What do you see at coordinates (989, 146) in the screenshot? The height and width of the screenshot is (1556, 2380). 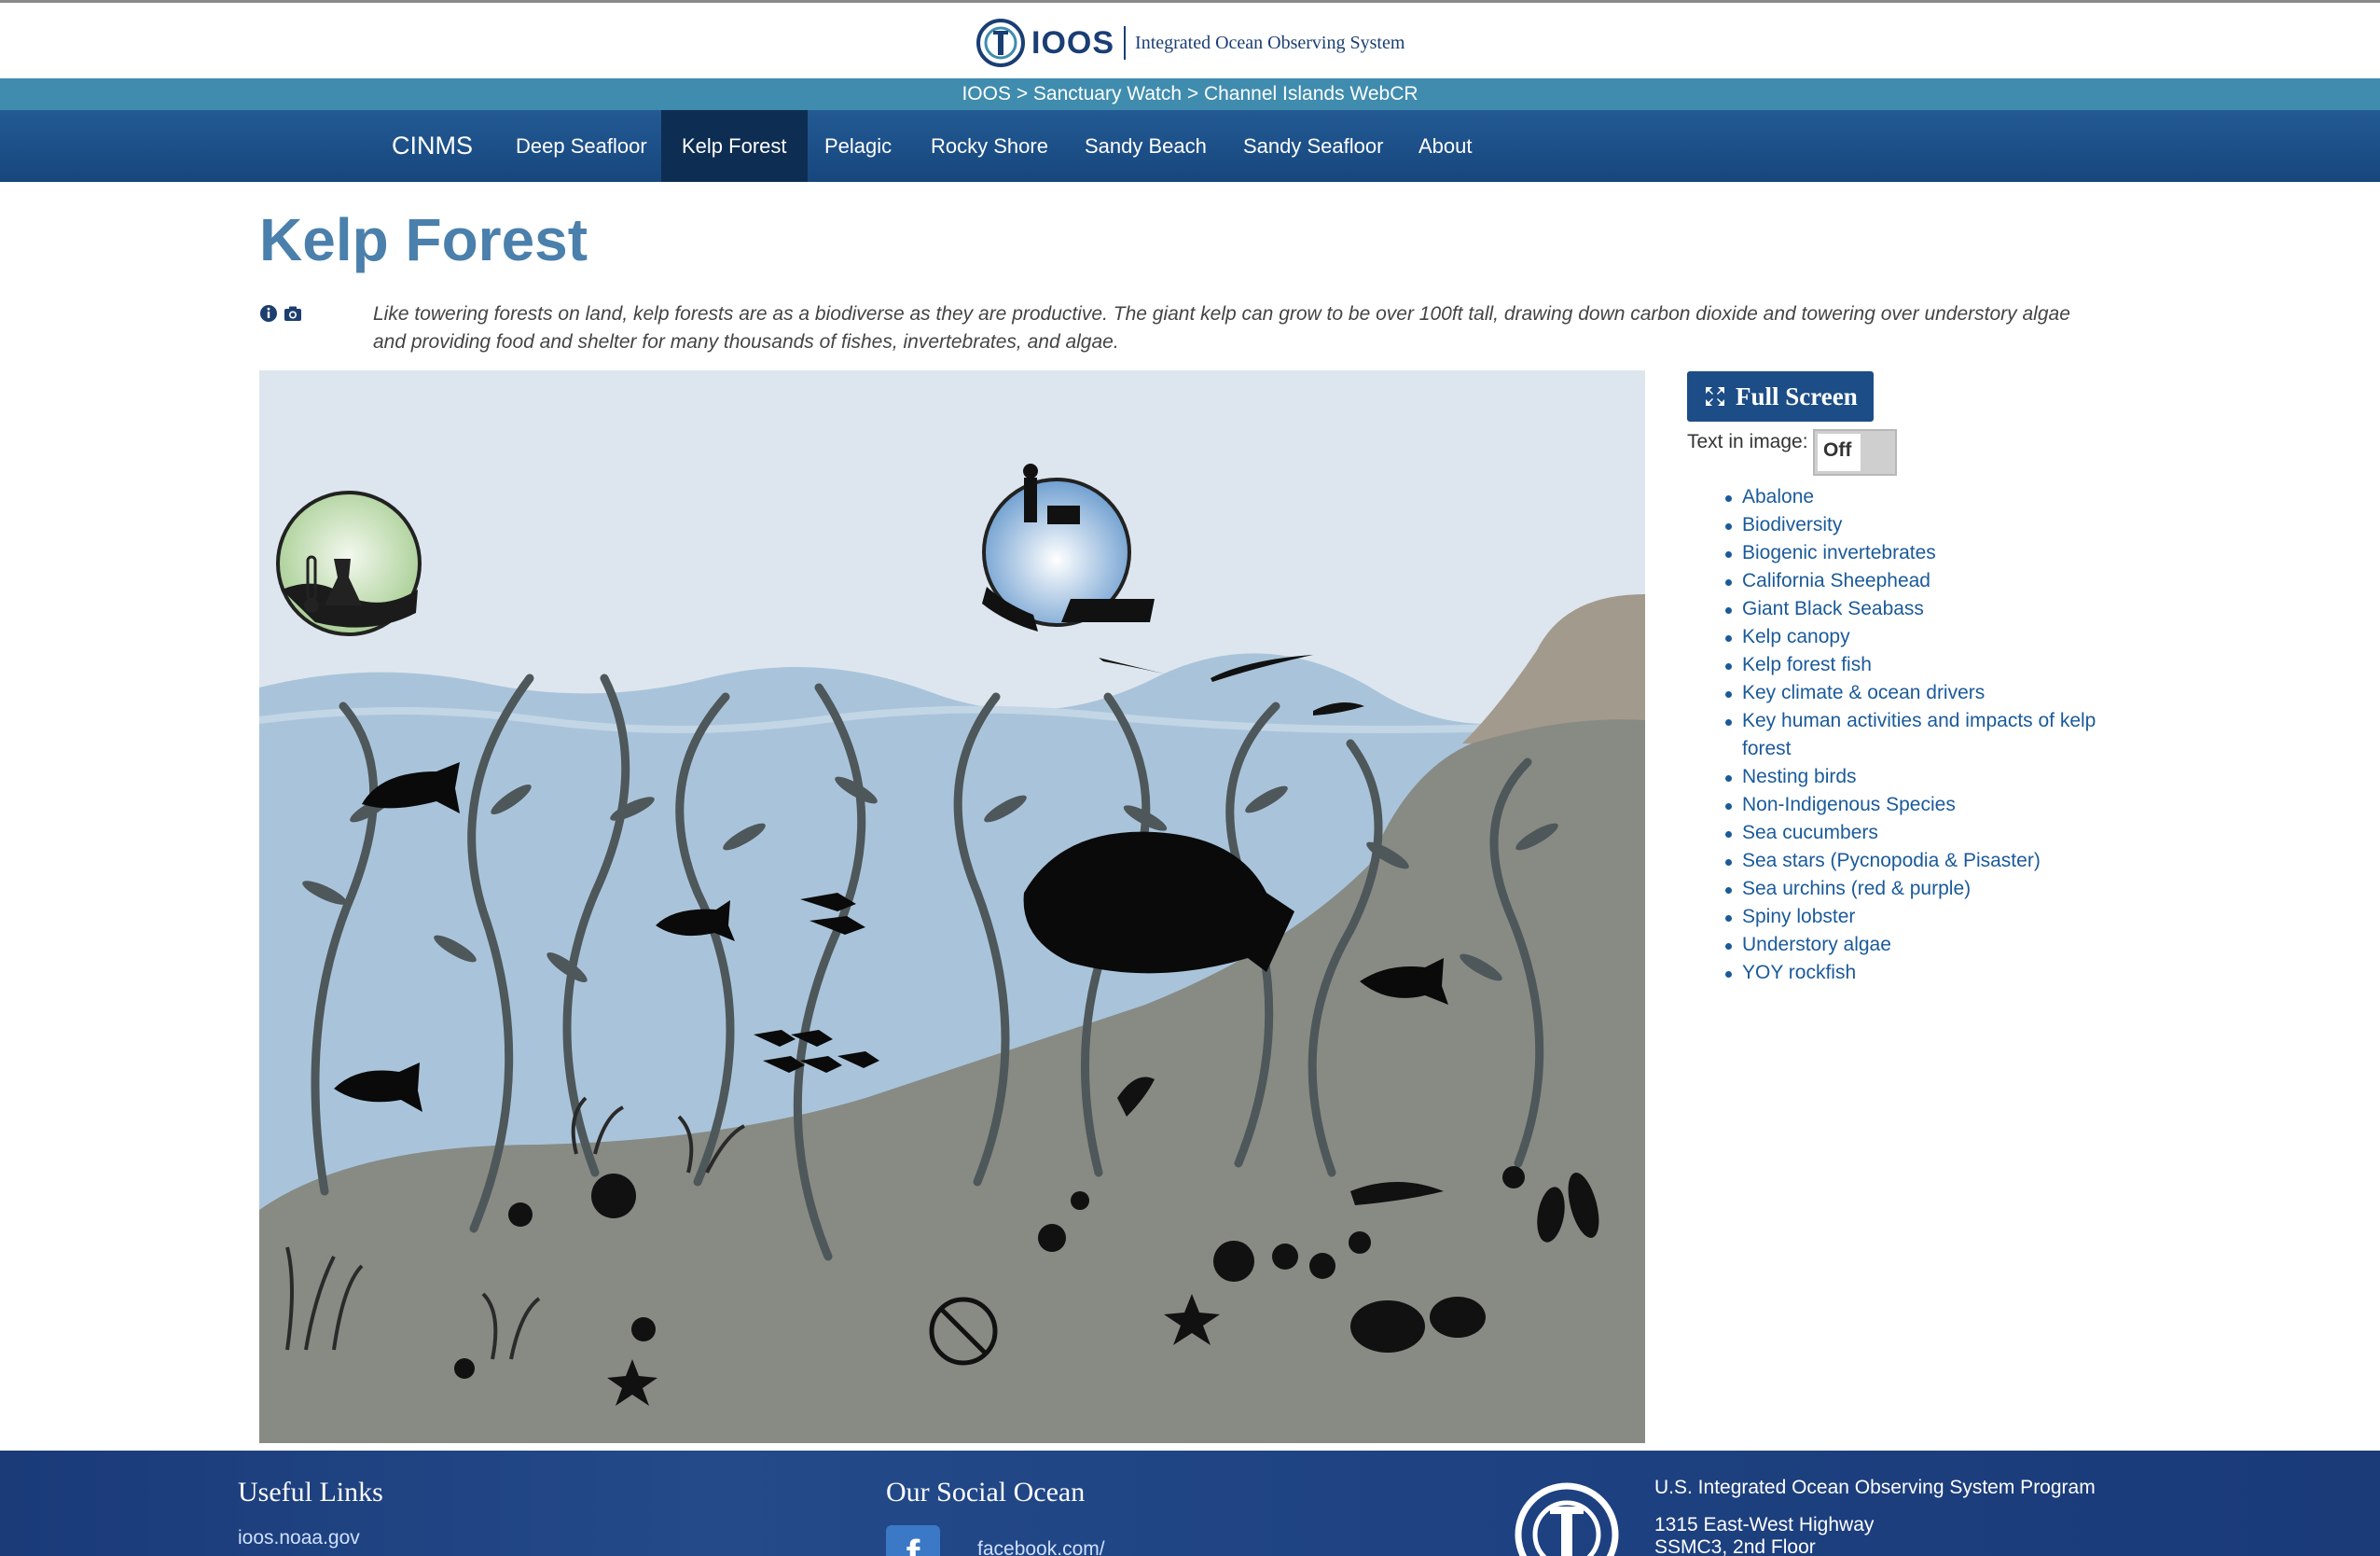 I see `nav-item-rocky-shore: Rocky Shore` at bounding box center [989, 146].